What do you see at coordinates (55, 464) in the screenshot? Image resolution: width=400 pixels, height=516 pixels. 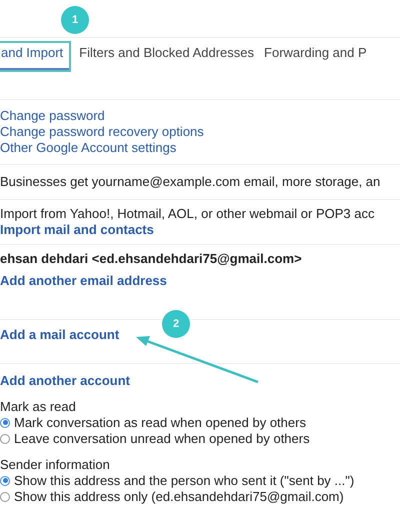 I see `group-title: Sender information` at bounding box center [55, 464].